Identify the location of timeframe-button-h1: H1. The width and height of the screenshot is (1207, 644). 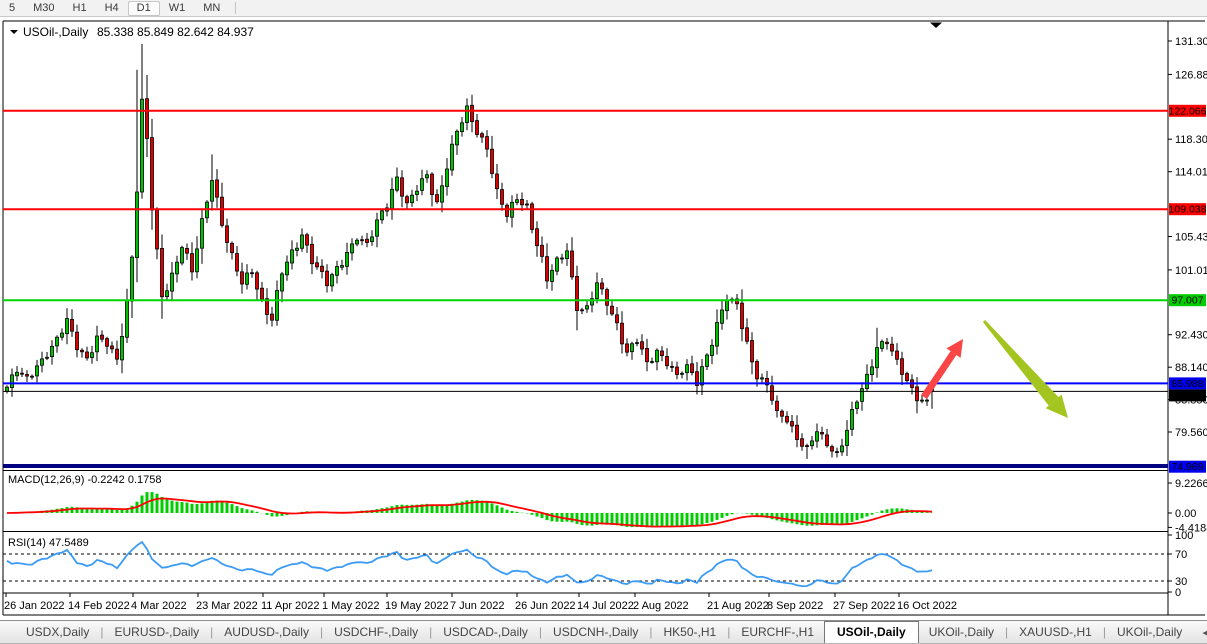
(80, 8).